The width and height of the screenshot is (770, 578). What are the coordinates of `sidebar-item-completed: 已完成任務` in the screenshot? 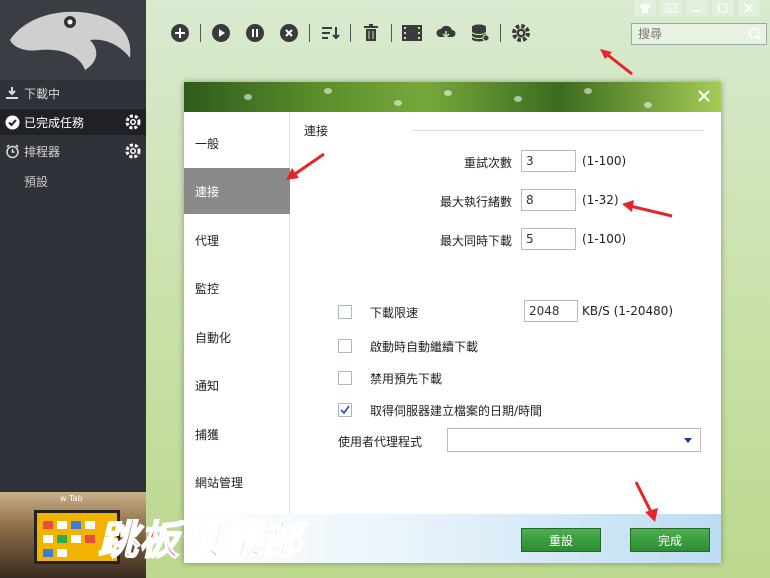 It's located at (73, 122).